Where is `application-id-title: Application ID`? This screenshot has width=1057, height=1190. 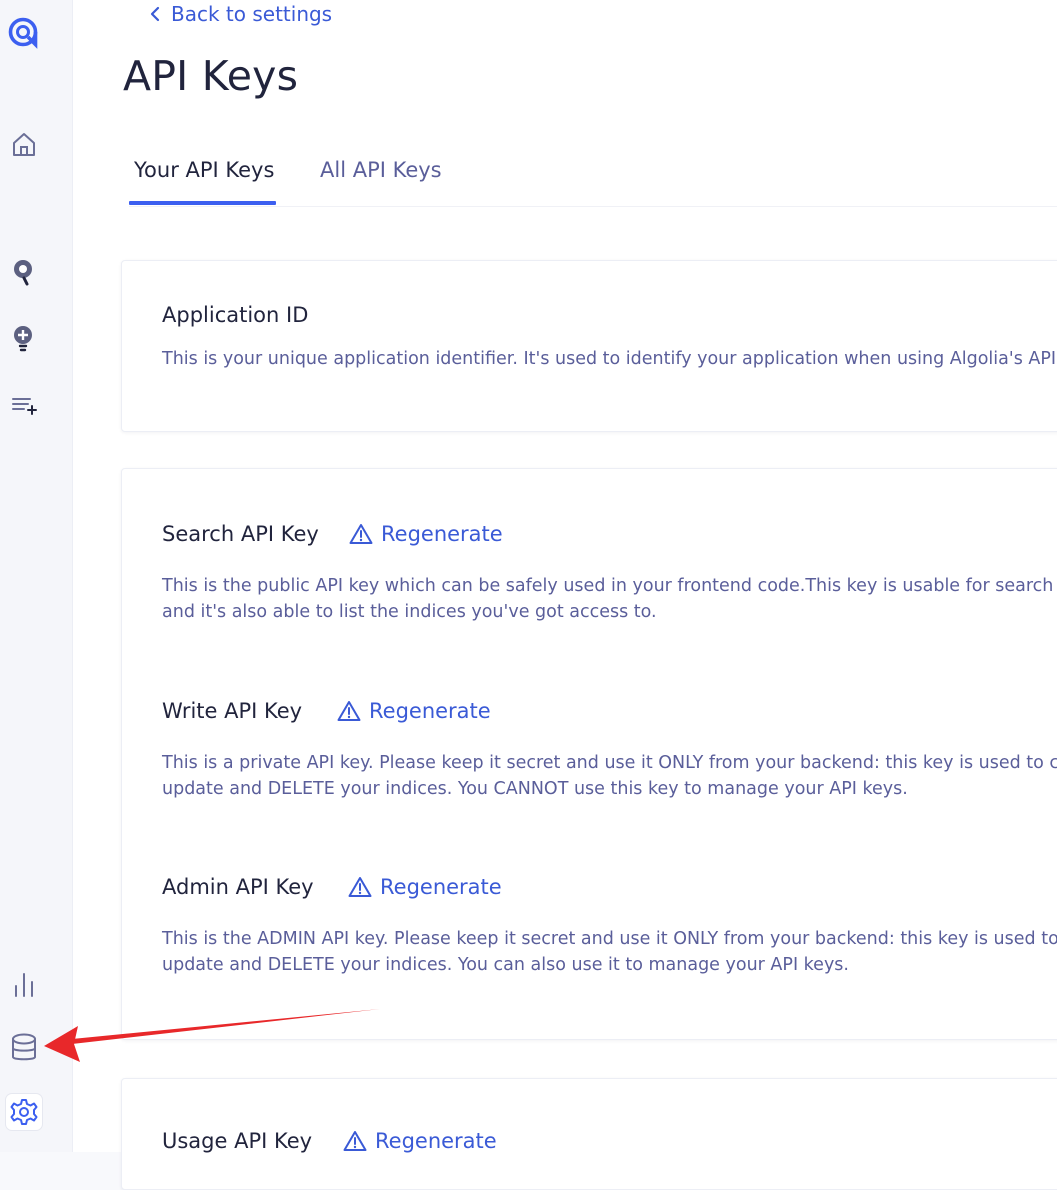
application-id-title: Application ID is located at coordinates (235, 315).